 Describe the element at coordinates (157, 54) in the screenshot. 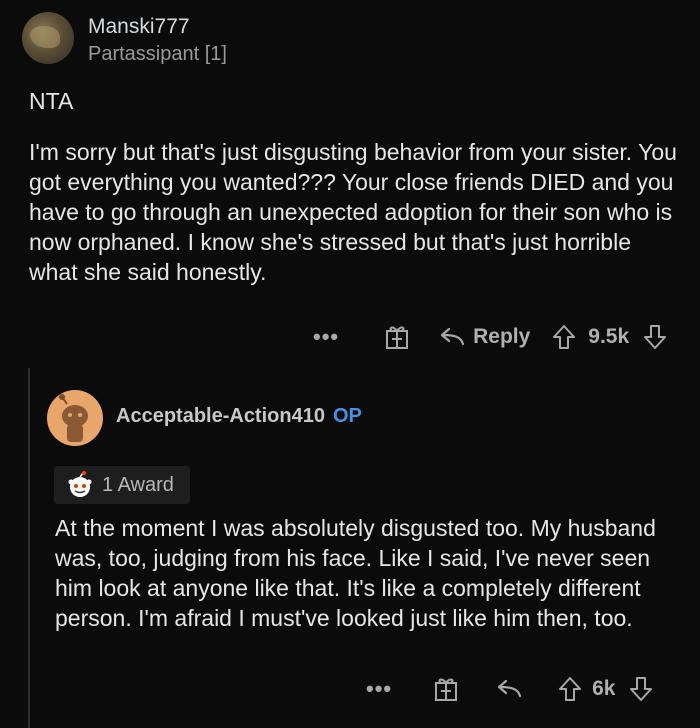

I see `user-flair: Partassipant [1]` at that location.